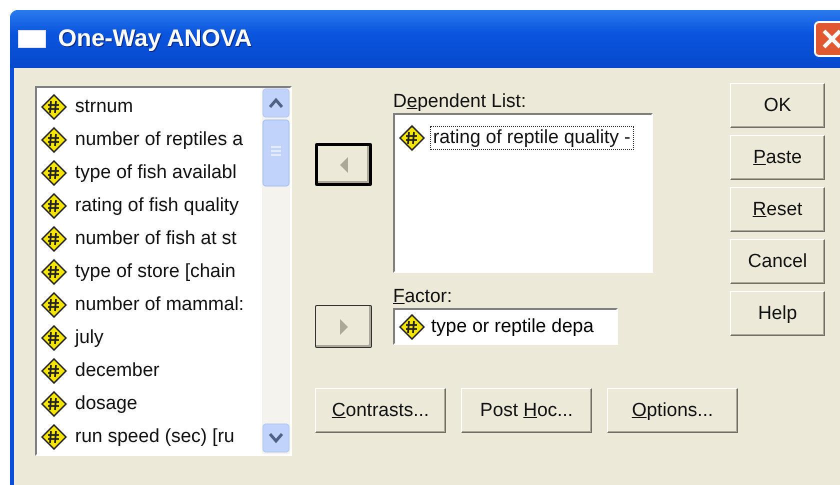  I want to click on dialog-button: Cancel, so click(777, 261).